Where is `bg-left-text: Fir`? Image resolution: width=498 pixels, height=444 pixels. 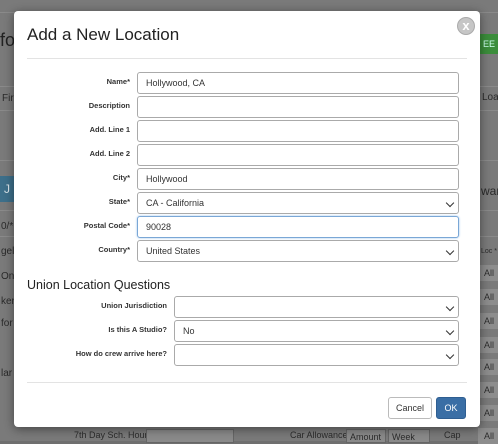 bg-left-text: Fir is located at coordinates (8, 98).